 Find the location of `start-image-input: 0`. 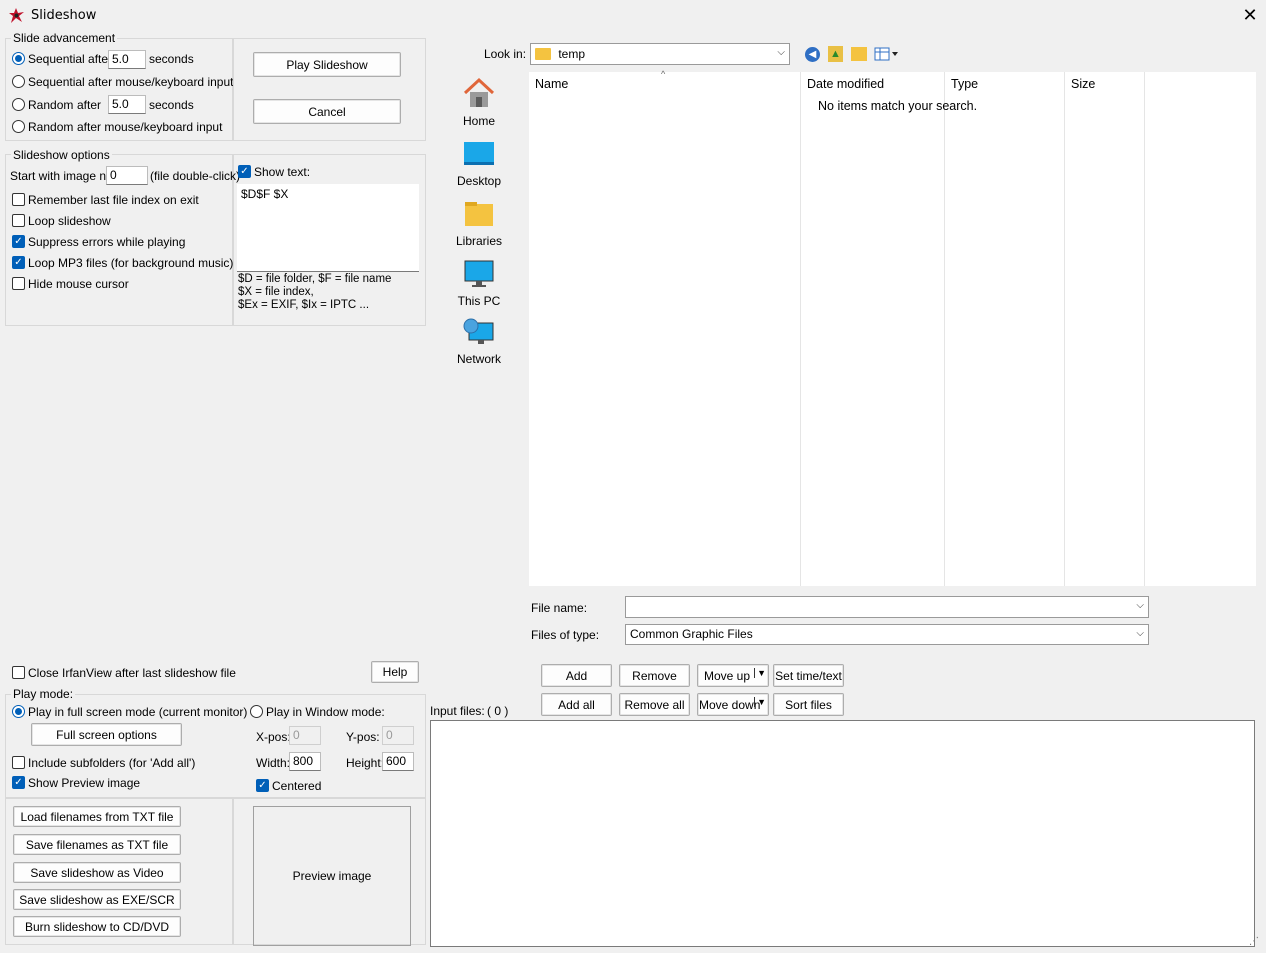

start-image-input: 0 is located at coordinates (127, 175).